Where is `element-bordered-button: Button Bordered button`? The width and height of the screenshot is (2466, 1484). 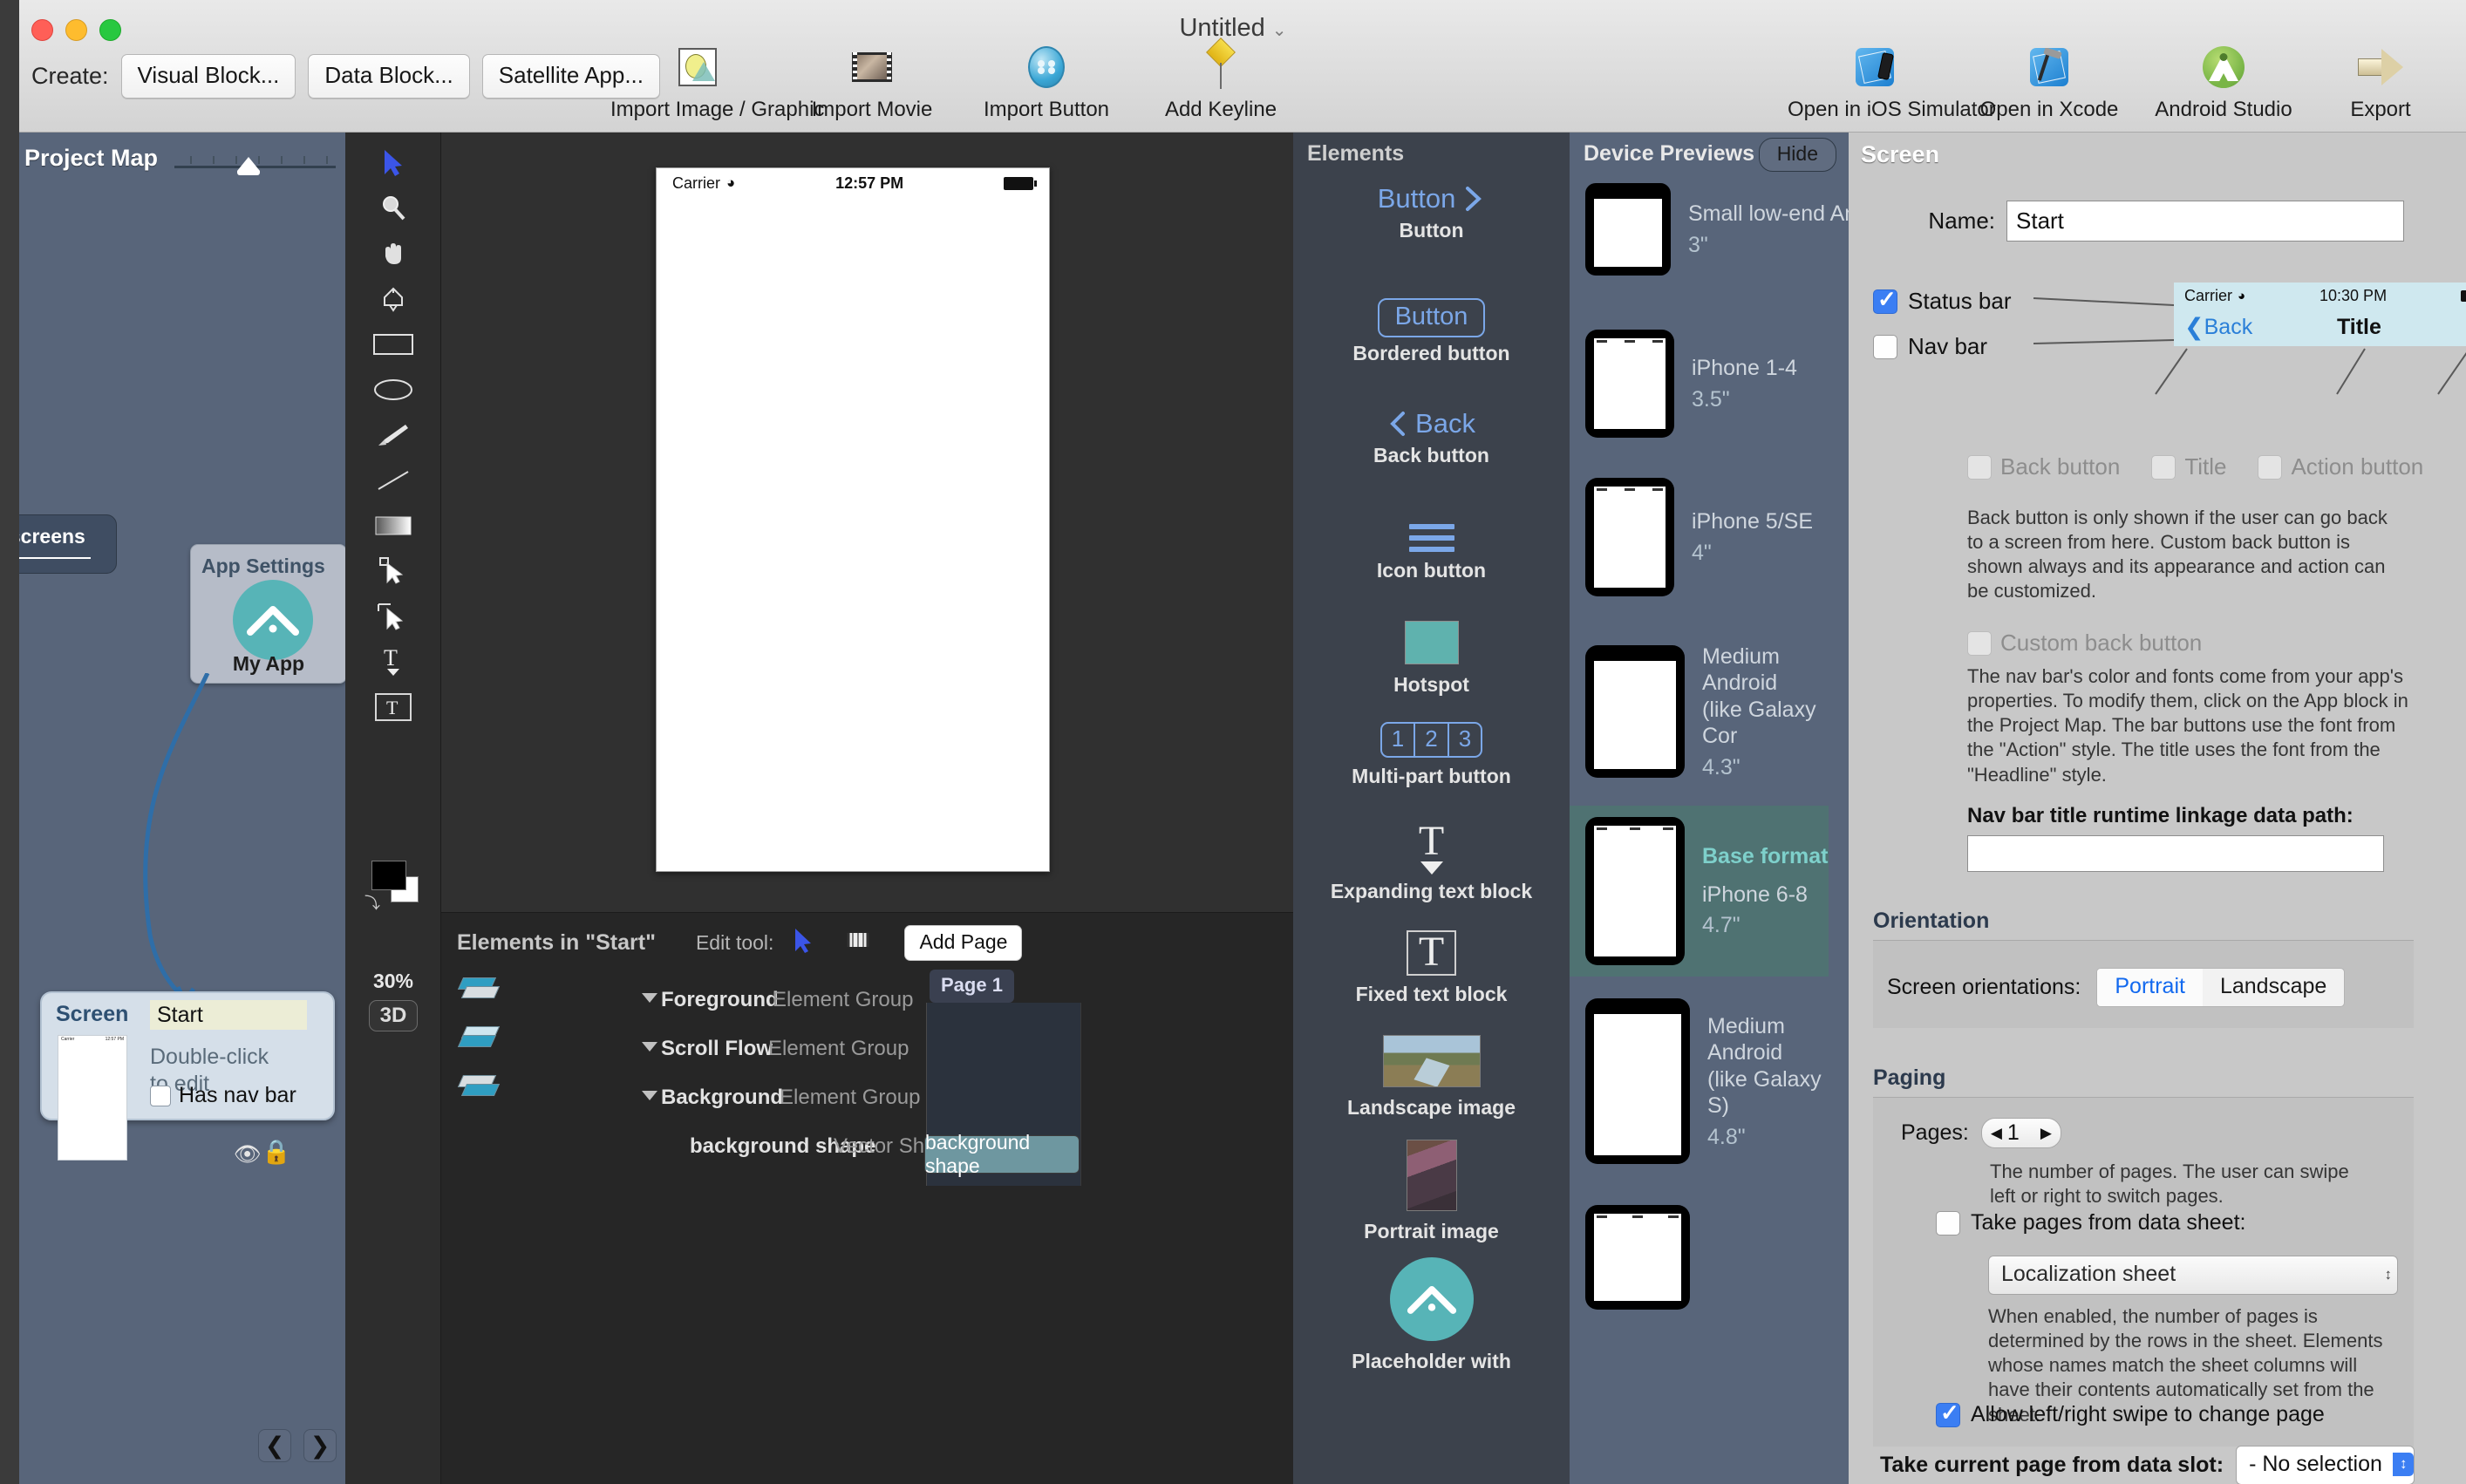 element-bordered-button: Button Bordered button is located at coordinates (1431, 331).